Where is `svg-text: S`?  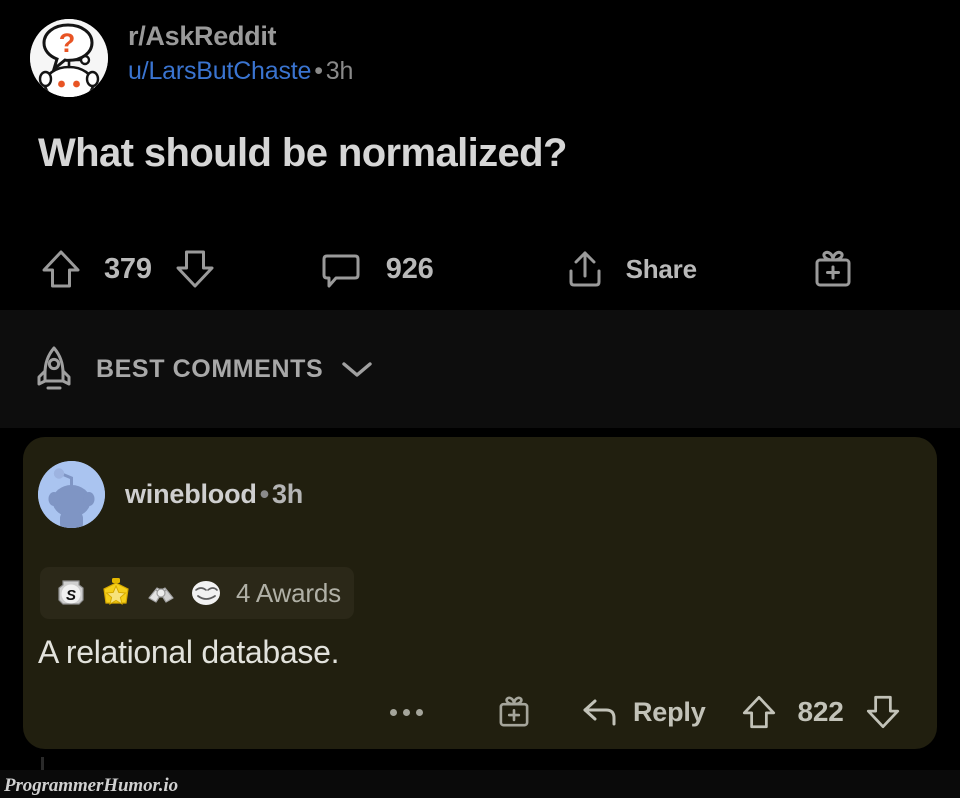
svg-text: S is located at coordinates (71, 595).